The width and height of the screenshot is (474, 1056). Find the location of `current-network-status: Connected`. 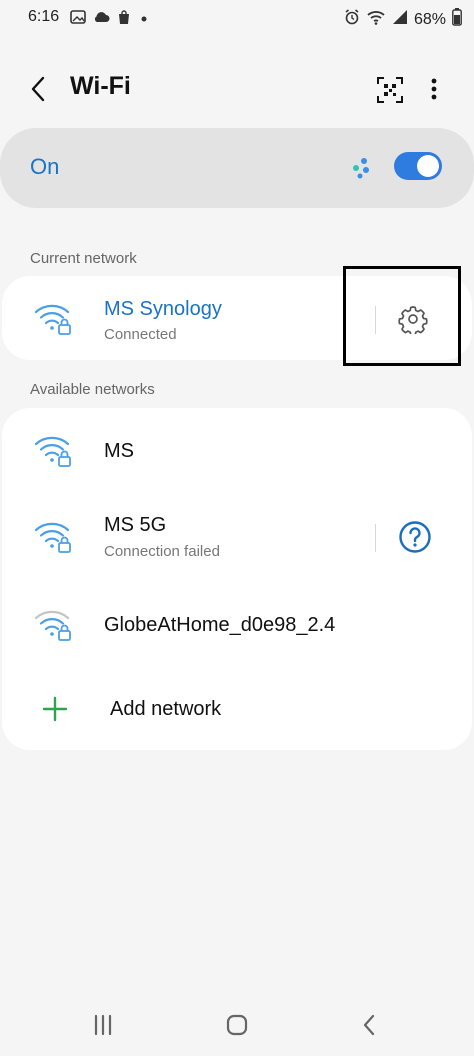

current-network-status: Connected is located at coordinates (140, 334).